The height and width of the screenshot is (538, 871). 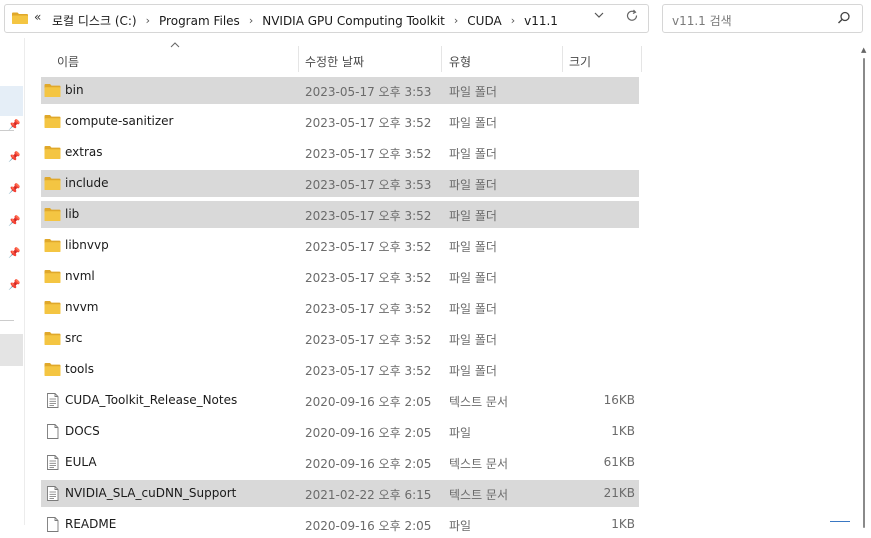 What do you see at coordinates (74, 338) in the screenshot?
I see `file-name: src` at bounding box center [74, 338].